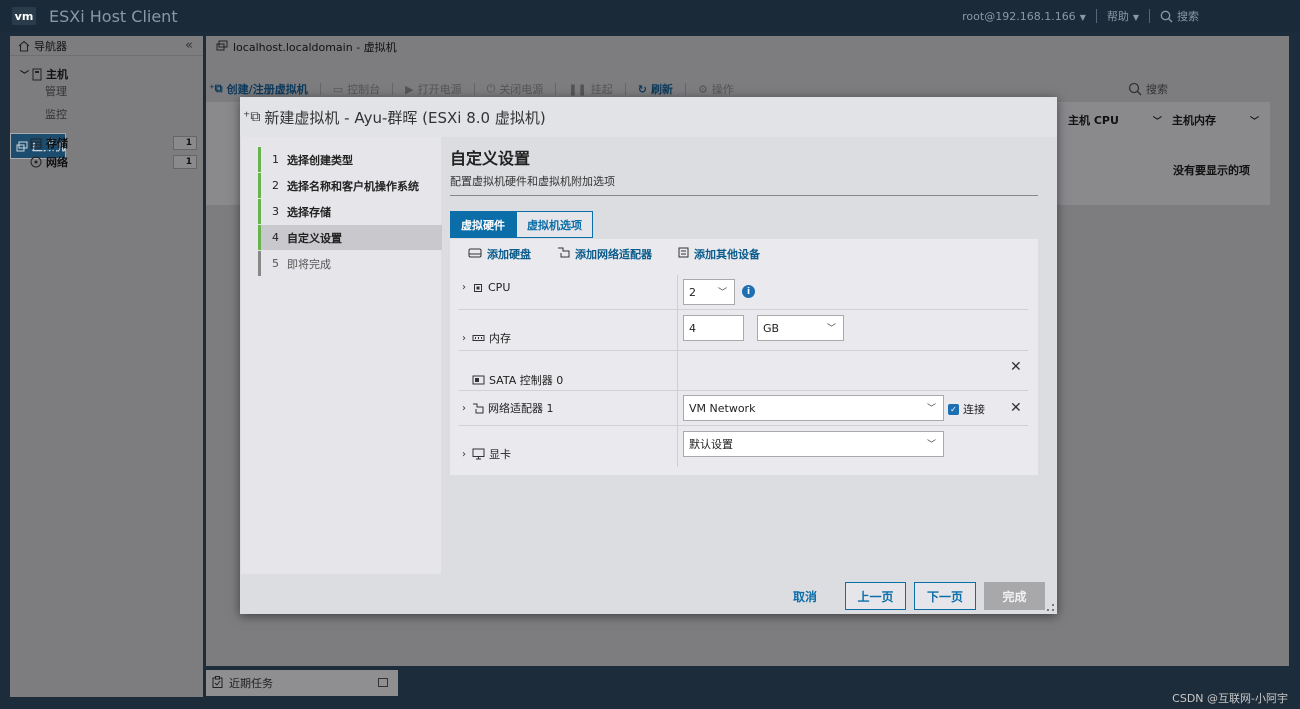  I want to click on connect-checkbox: ✓ 连接, so click(966, 409).